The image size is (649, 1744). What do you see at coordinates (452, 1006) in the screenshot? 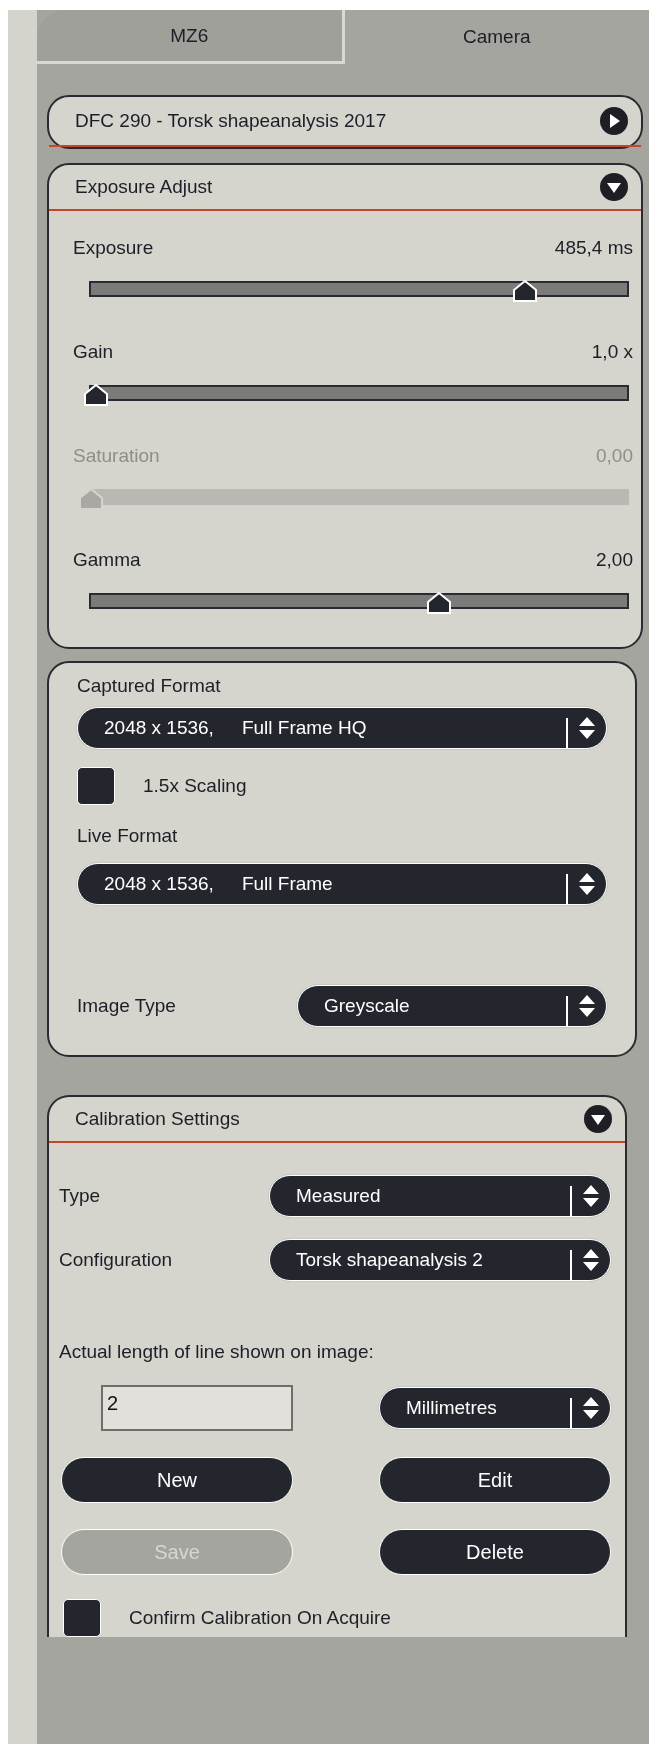
I see `image-type-dropdown: Greyscale` at bounding box center [452, 1006].